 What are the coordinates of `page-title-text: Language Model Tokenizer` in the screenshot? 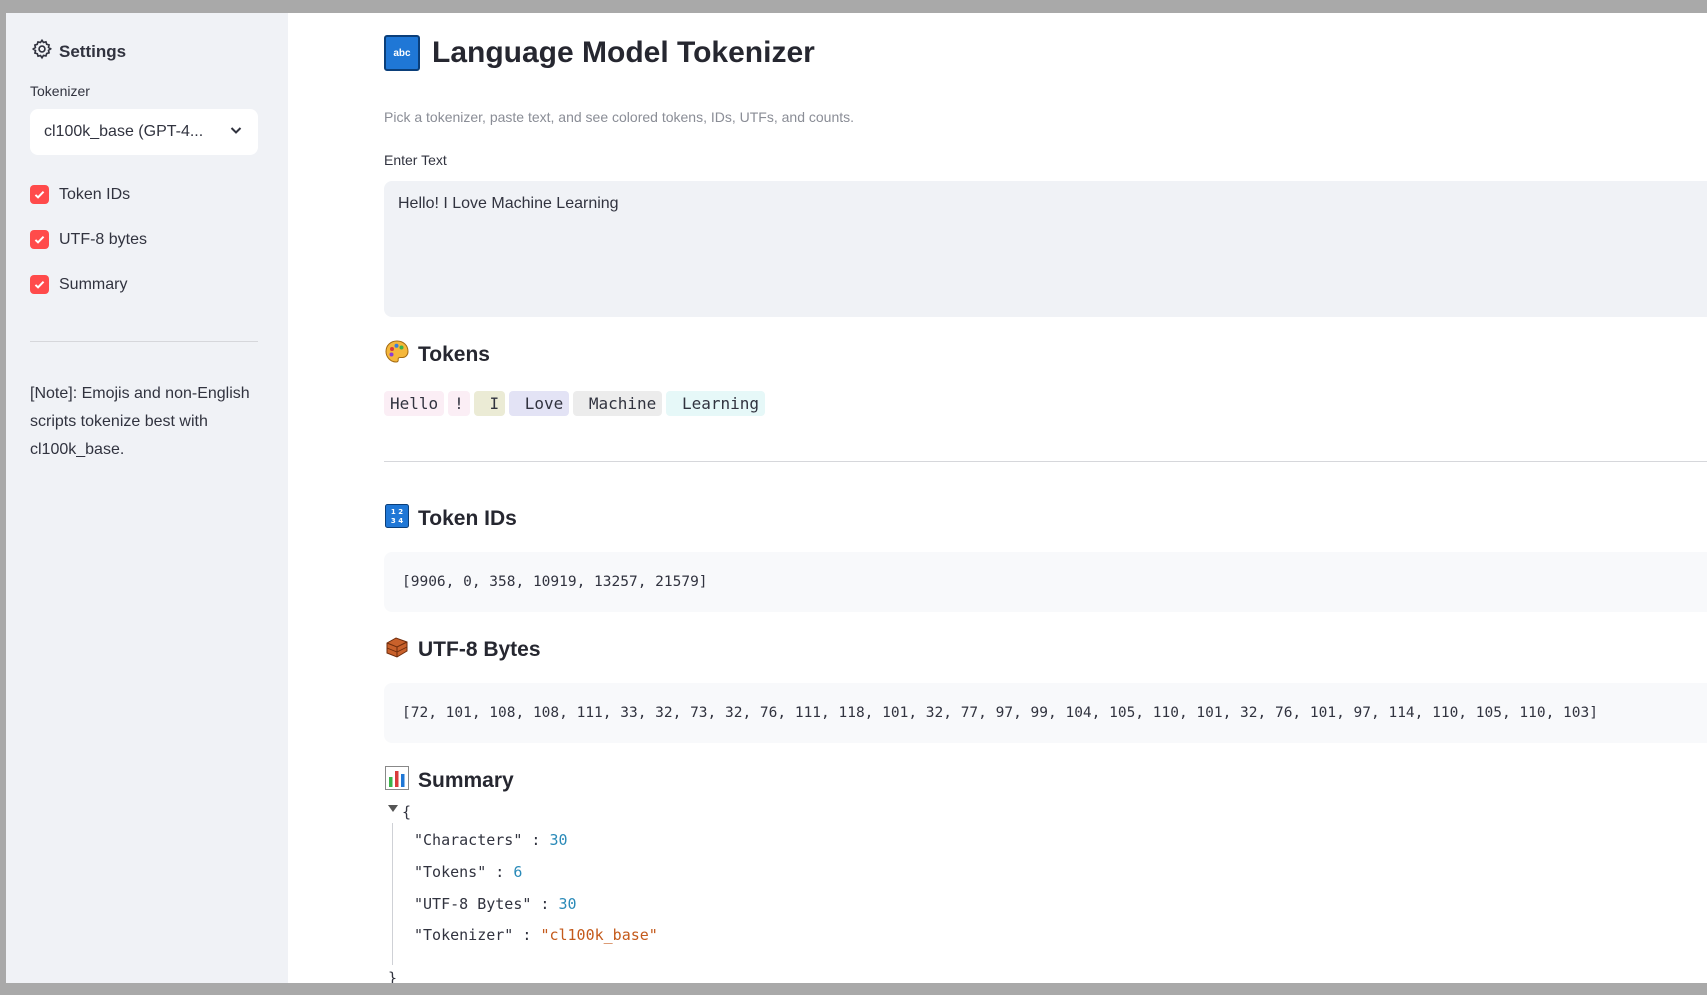 It's located at (623, 52).